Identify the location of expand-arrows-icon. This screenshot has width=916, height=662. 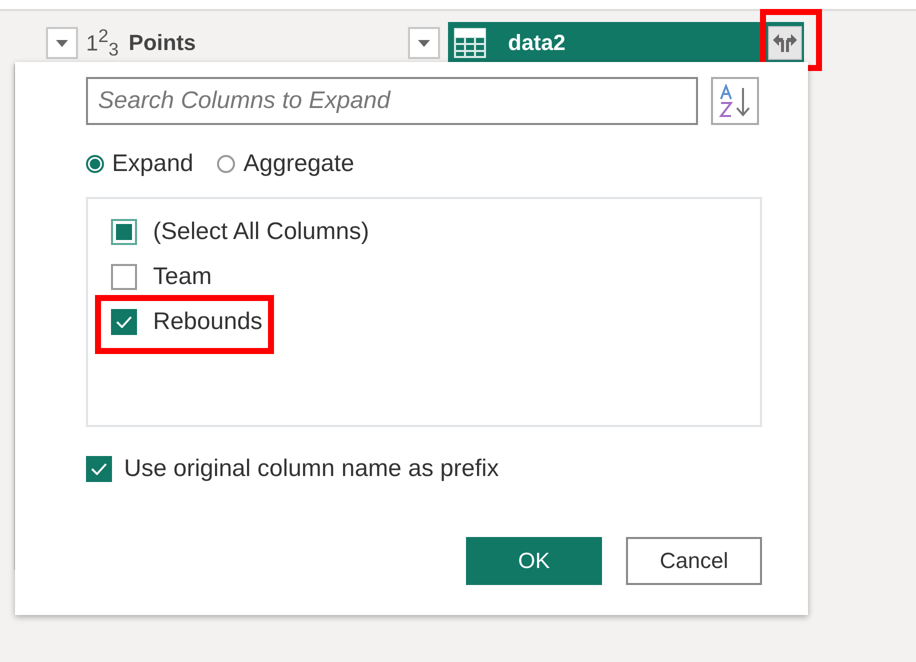
(785, 43).